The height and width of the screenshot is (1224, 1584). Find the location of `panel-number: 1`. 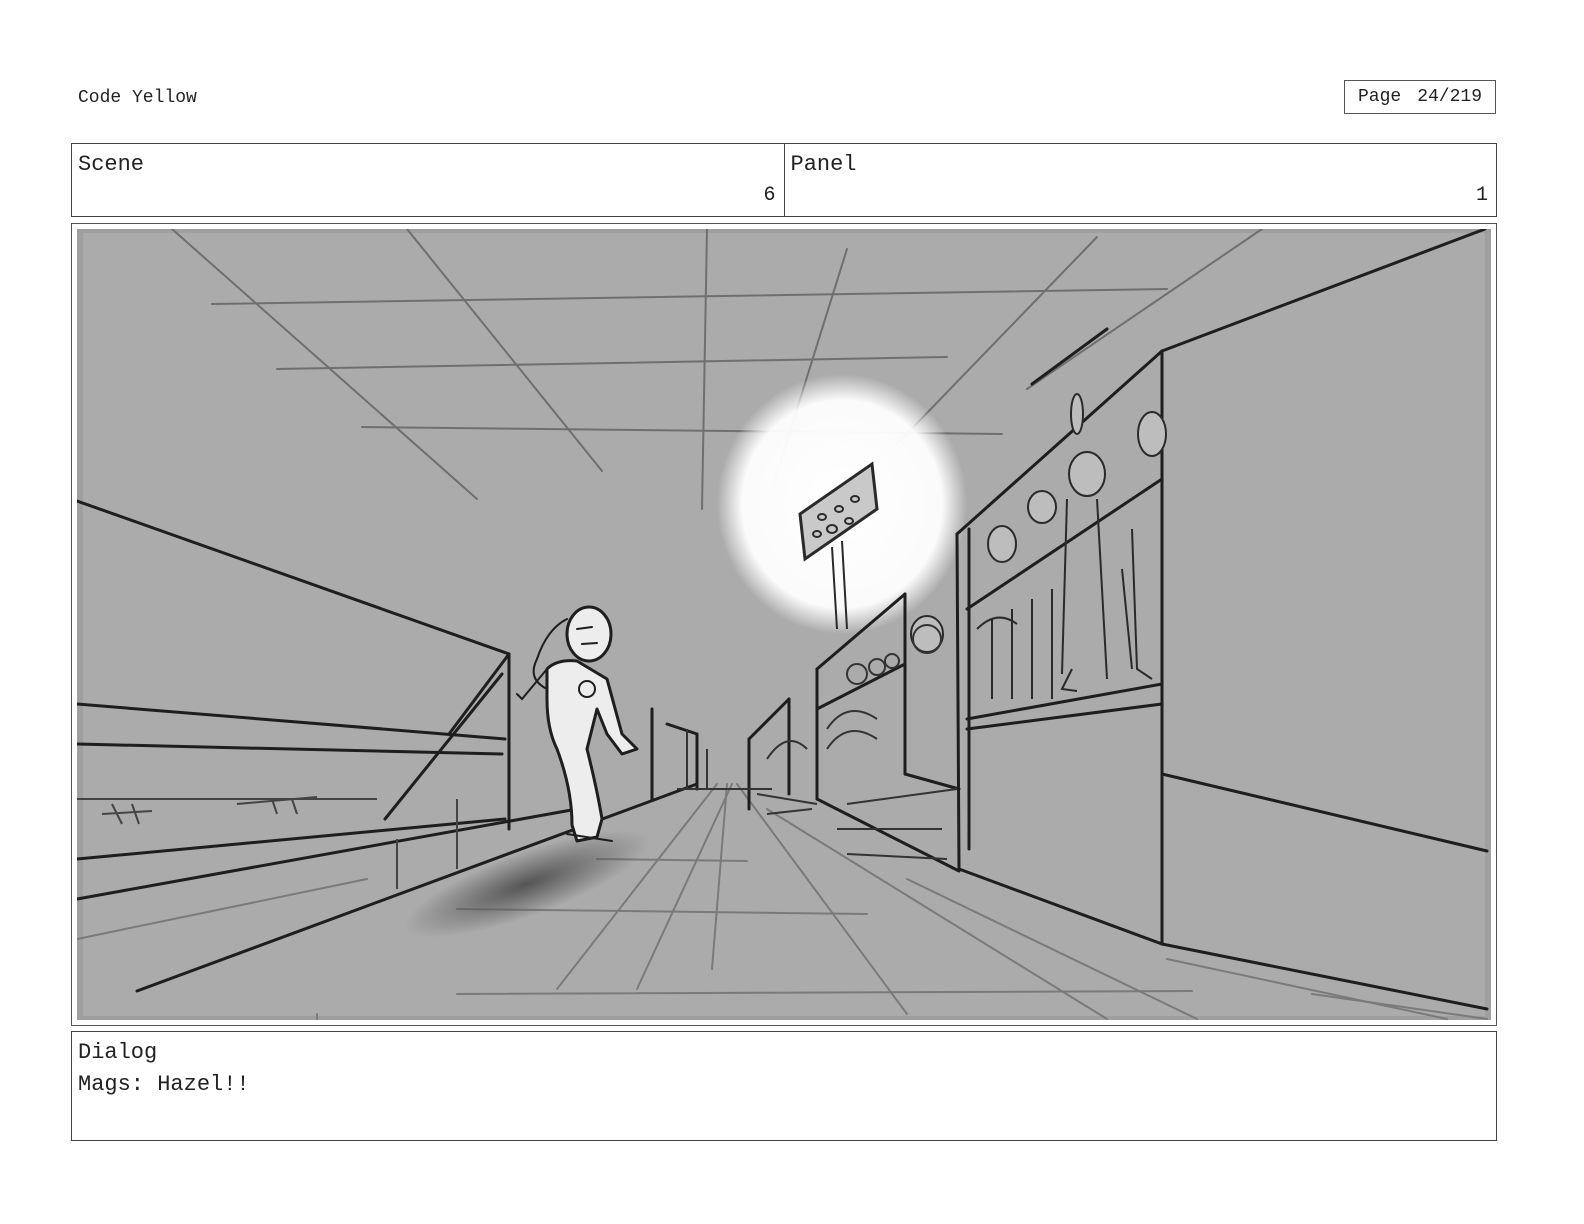

panel-number: 1 is located at coordinates (1481, 195).